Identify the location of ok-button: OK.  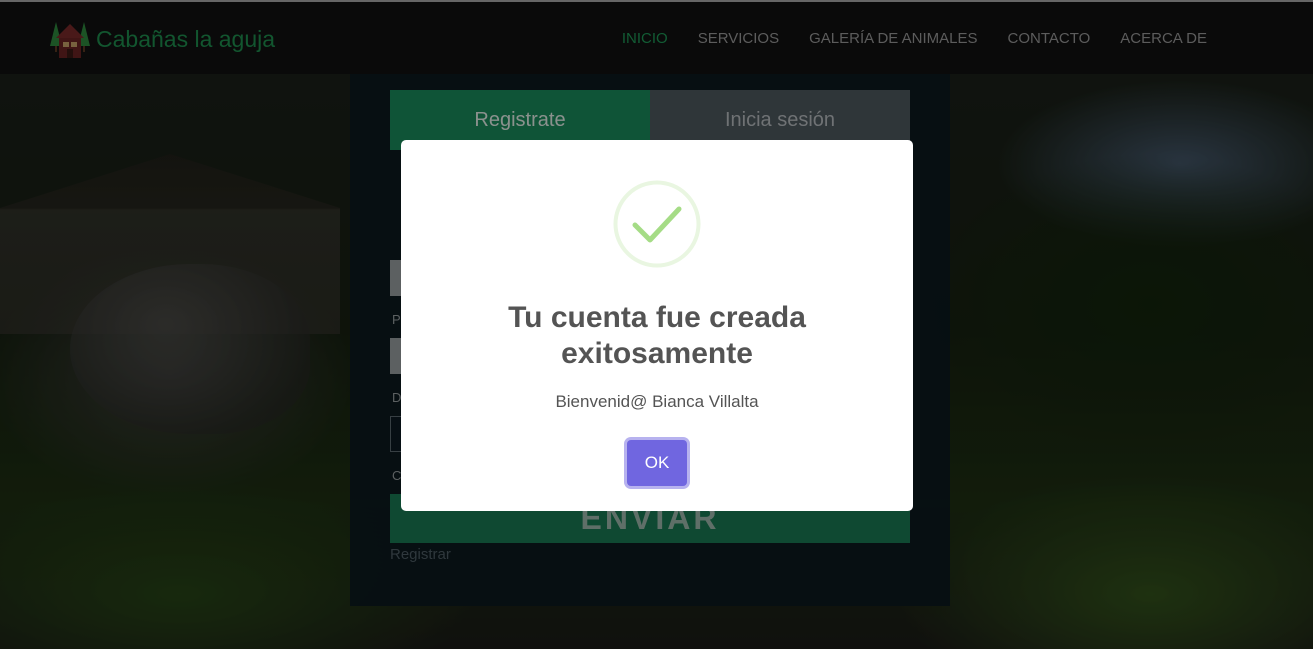
(657, 463).